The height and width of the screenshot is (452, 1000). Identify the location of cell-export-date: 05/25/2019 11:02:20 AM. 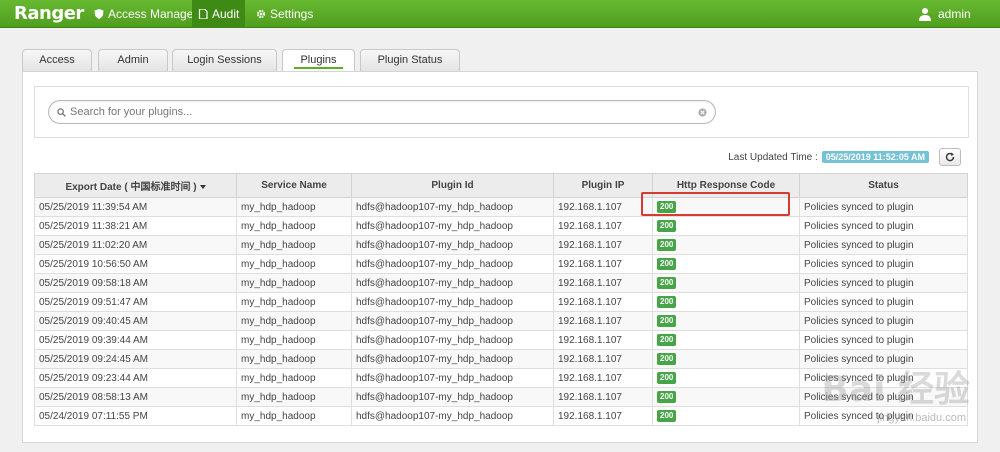
(135, 245).